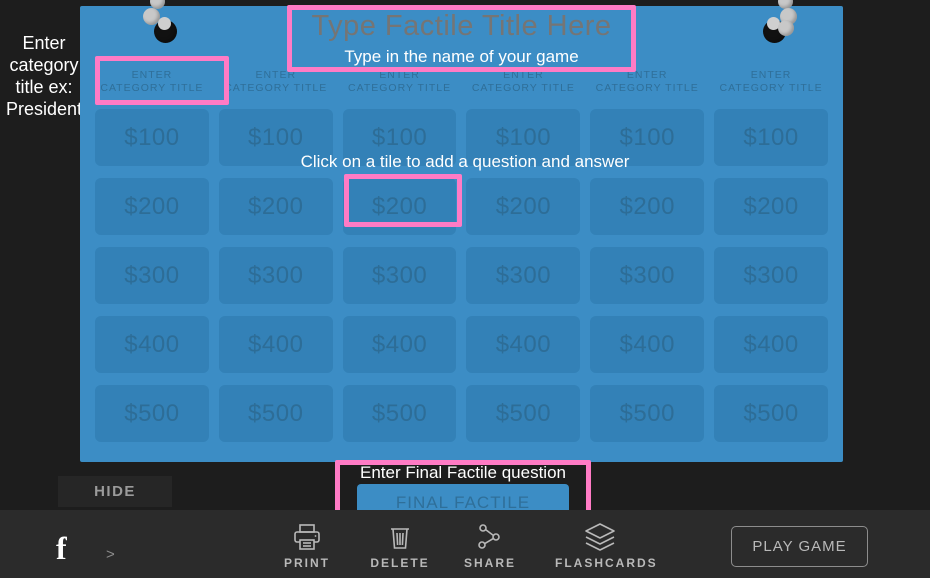 The width and height of the screenshot is (930, 578). Describe the element at coordinates (275, 206) in the screenshot. I see `tile-1-1: $200` at that location.